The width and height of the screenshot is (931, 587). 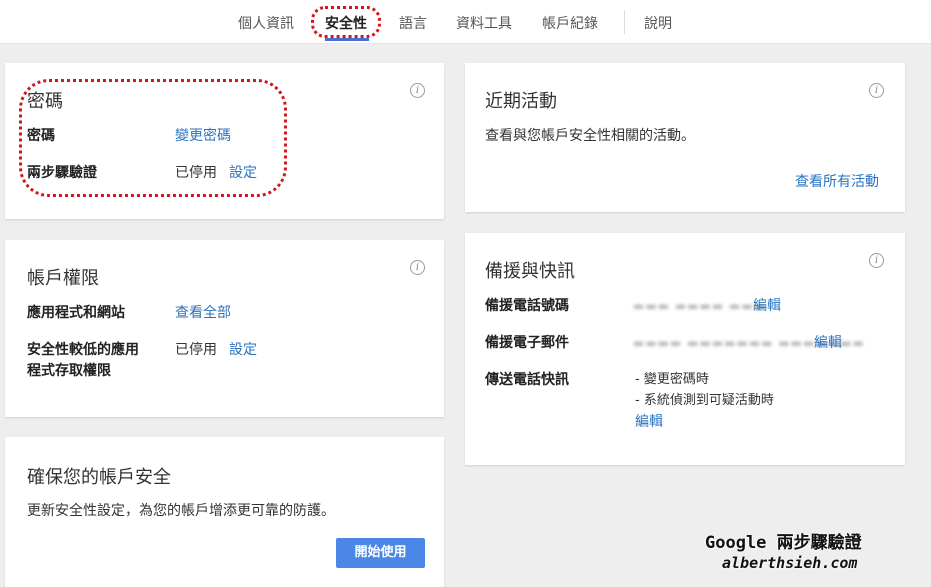 What do you see at coordinates (704, 400) in the screenshot?
I see `phone-alert-item: - 系統偵測到可疑活動時` at bounding box center [704, 400].